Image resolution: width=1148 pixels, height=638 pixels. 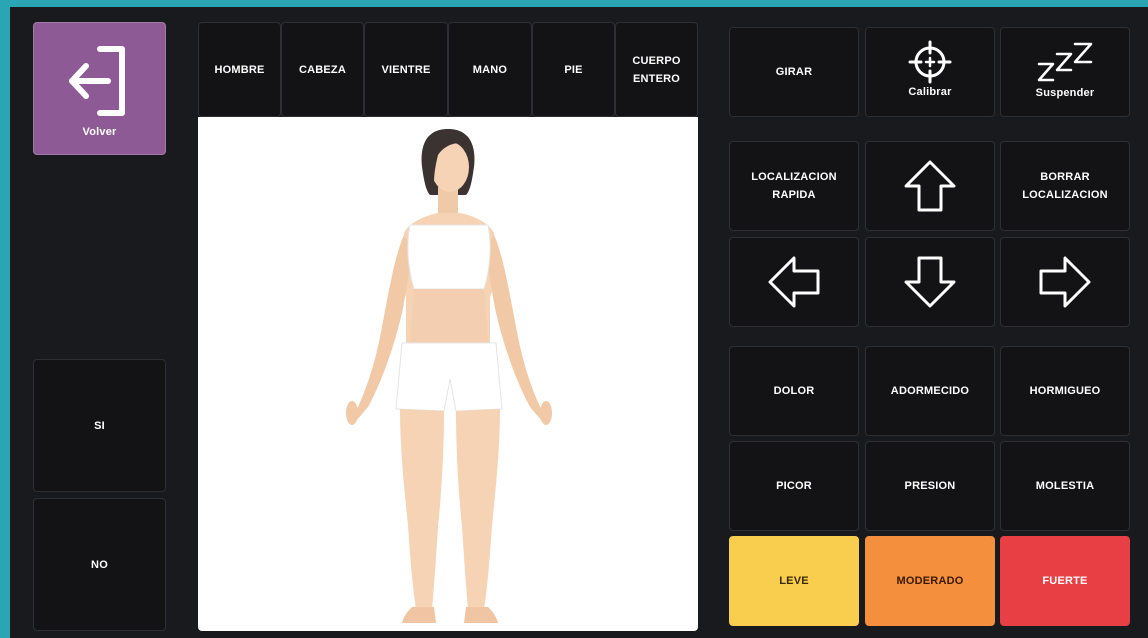 I want to click on quick-locate-button: LOCALIZACION RAPIDA, so click(x=794, y=186).